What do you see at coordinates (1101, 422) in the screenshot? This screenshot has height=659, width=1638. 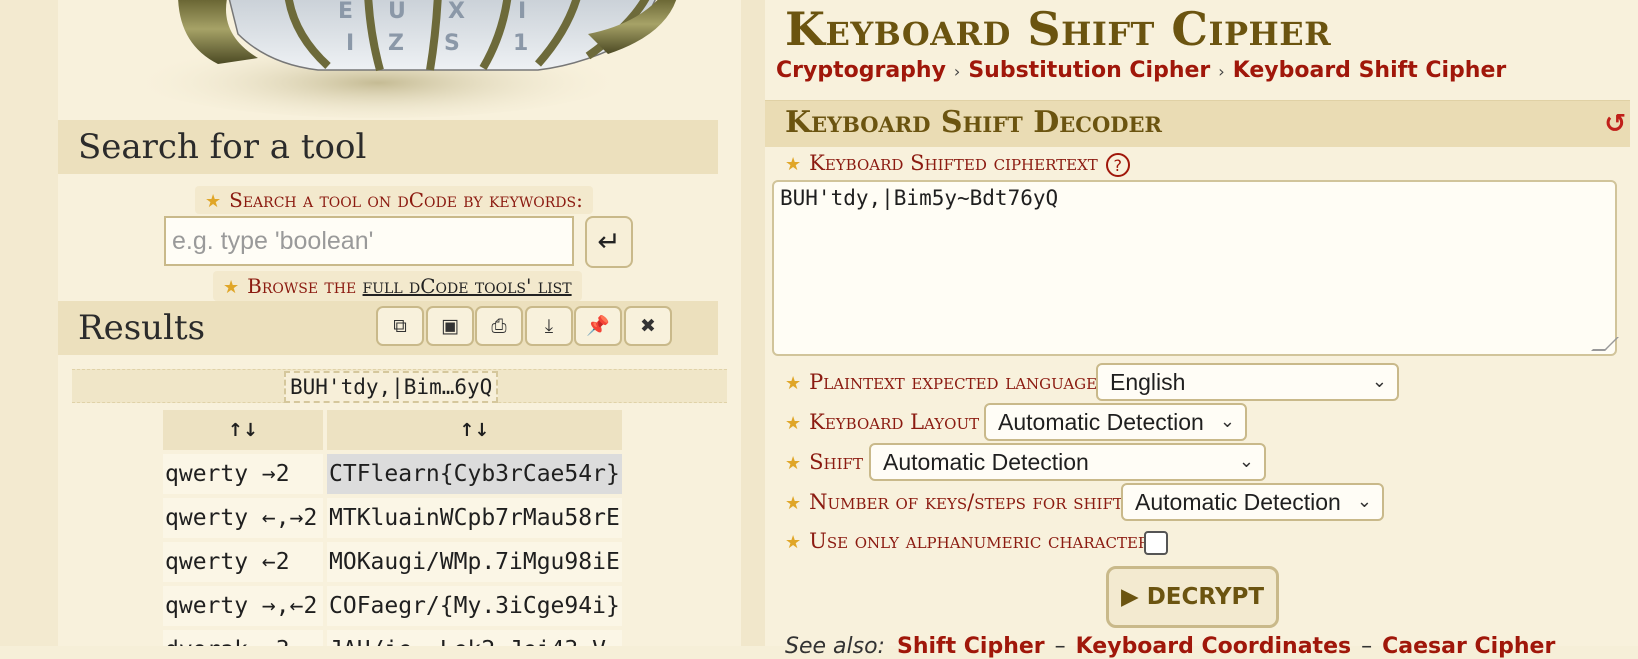 I see `keyboard-layout-value: Automatic Detection` at bounding box center [1101, 422].